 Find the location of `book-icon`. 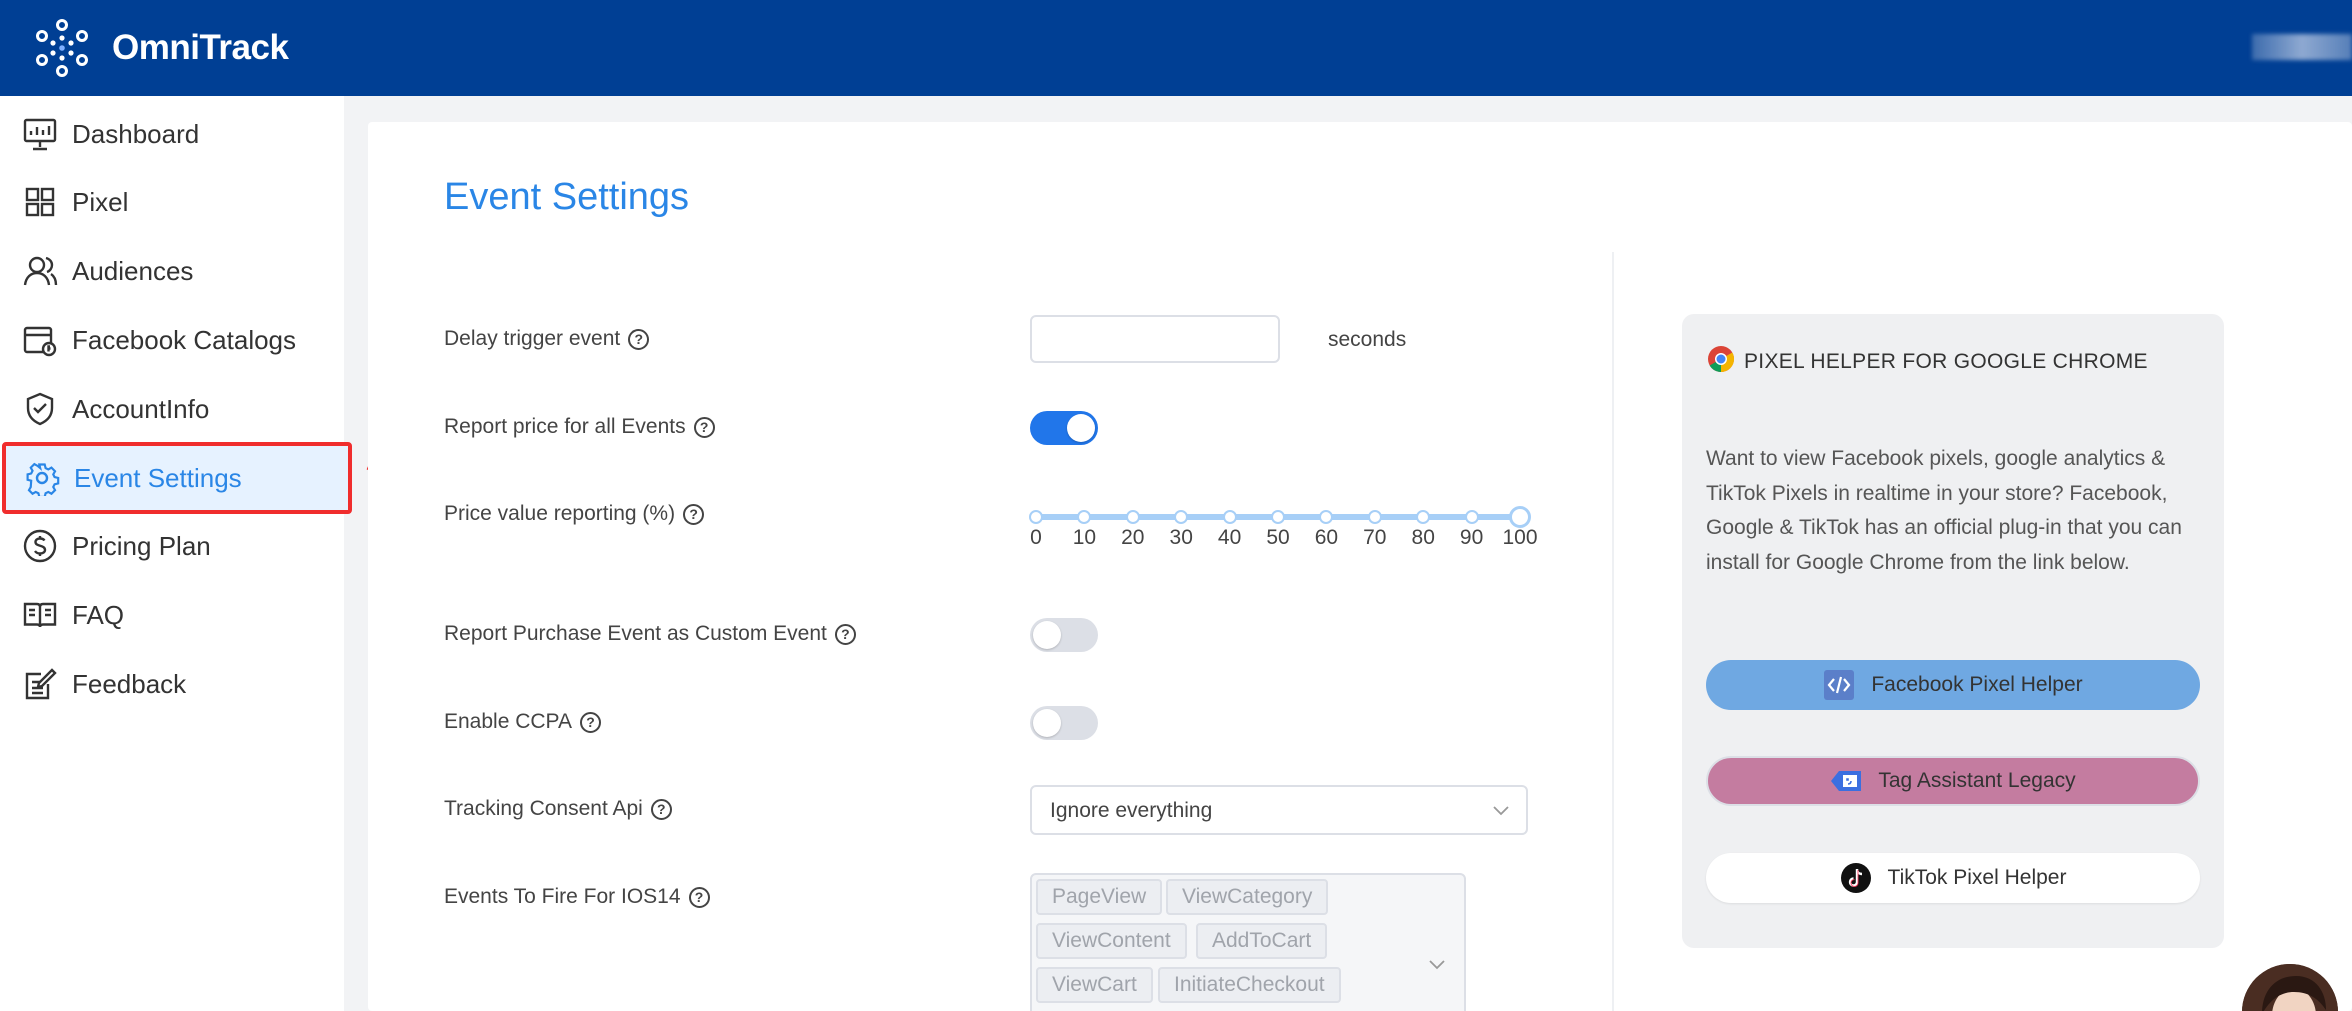

book-icon is located at coordinates (40, 615).